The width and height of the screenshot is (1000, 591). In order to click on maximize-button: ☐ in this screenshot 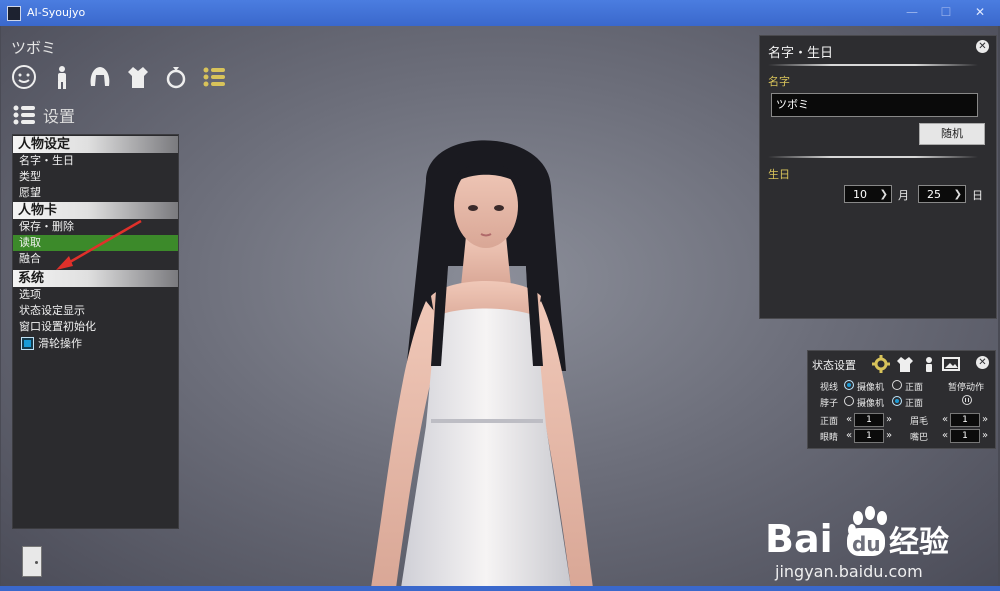, I will do `click(946, 12)`.